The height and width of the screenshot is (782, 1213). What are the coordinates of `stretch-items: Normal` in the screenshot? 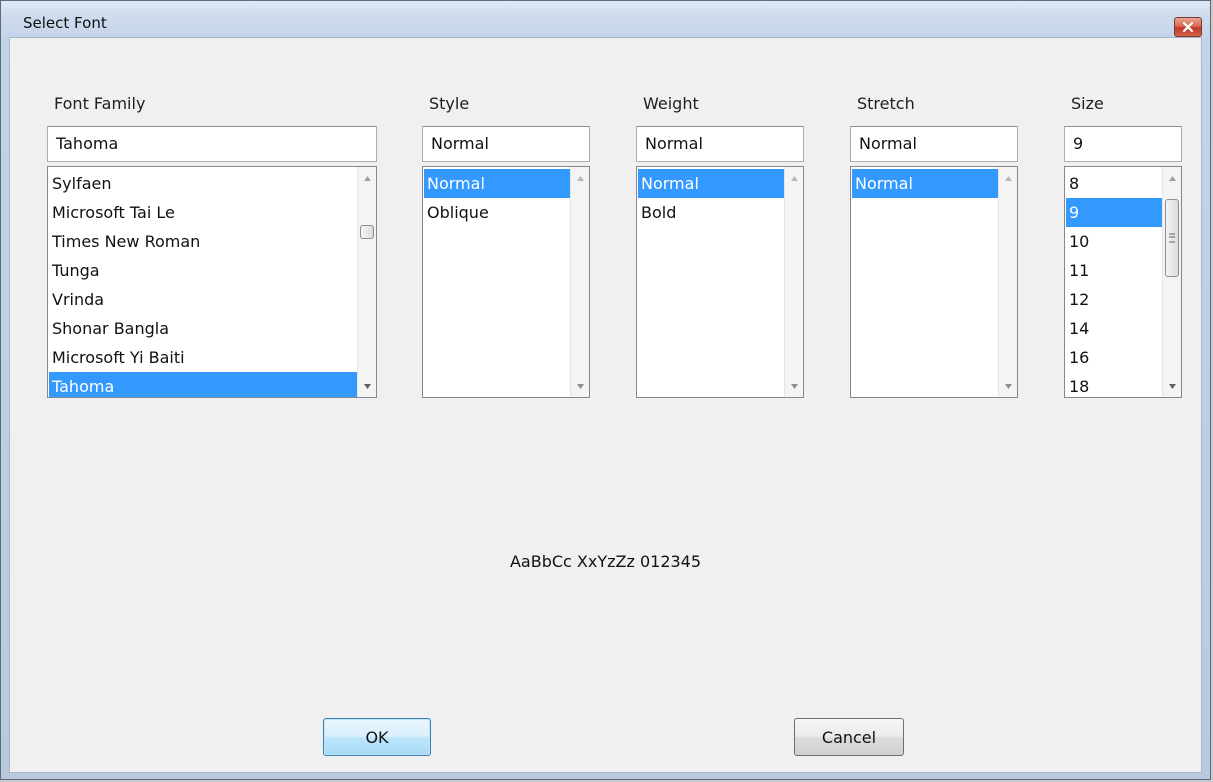 It's located at (925, 183).